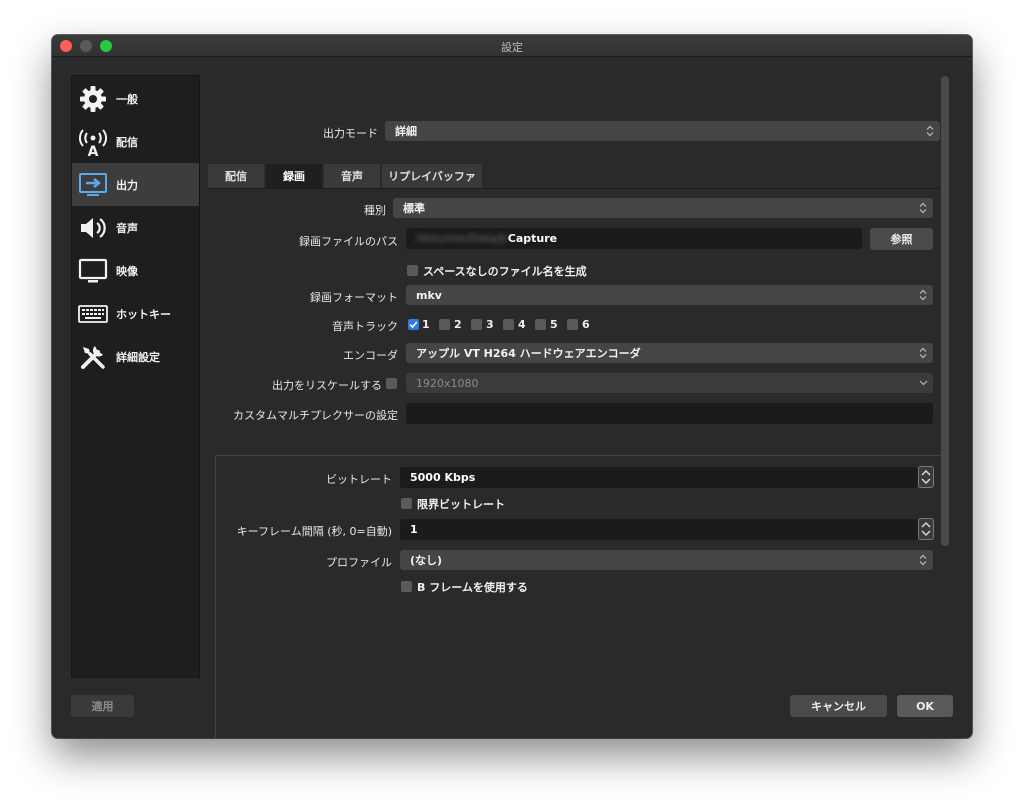 The image size is (1024, 806). What do you see at coordinates (634, 238) in the screenshot?
I see `recording-path-field: /Volumes/Data/Jr Capture` at bounding box center [634, 238].